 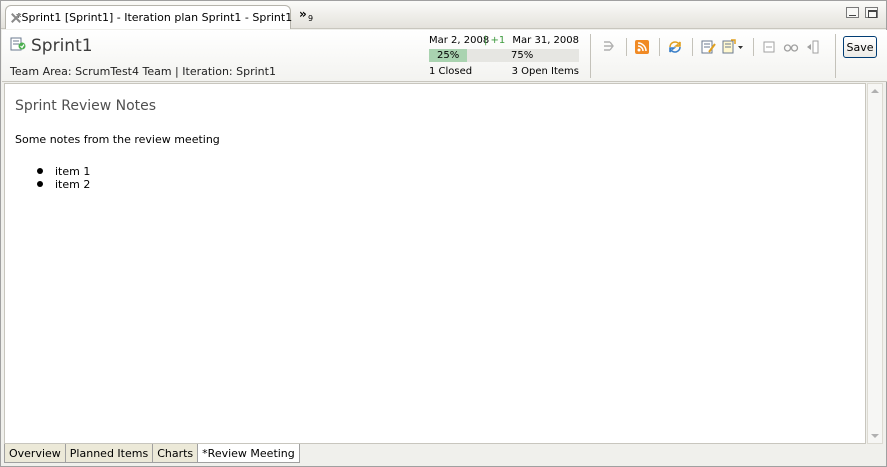 I want to click on tab-overflow-chevron-icon: », so click(x=303, y=14).